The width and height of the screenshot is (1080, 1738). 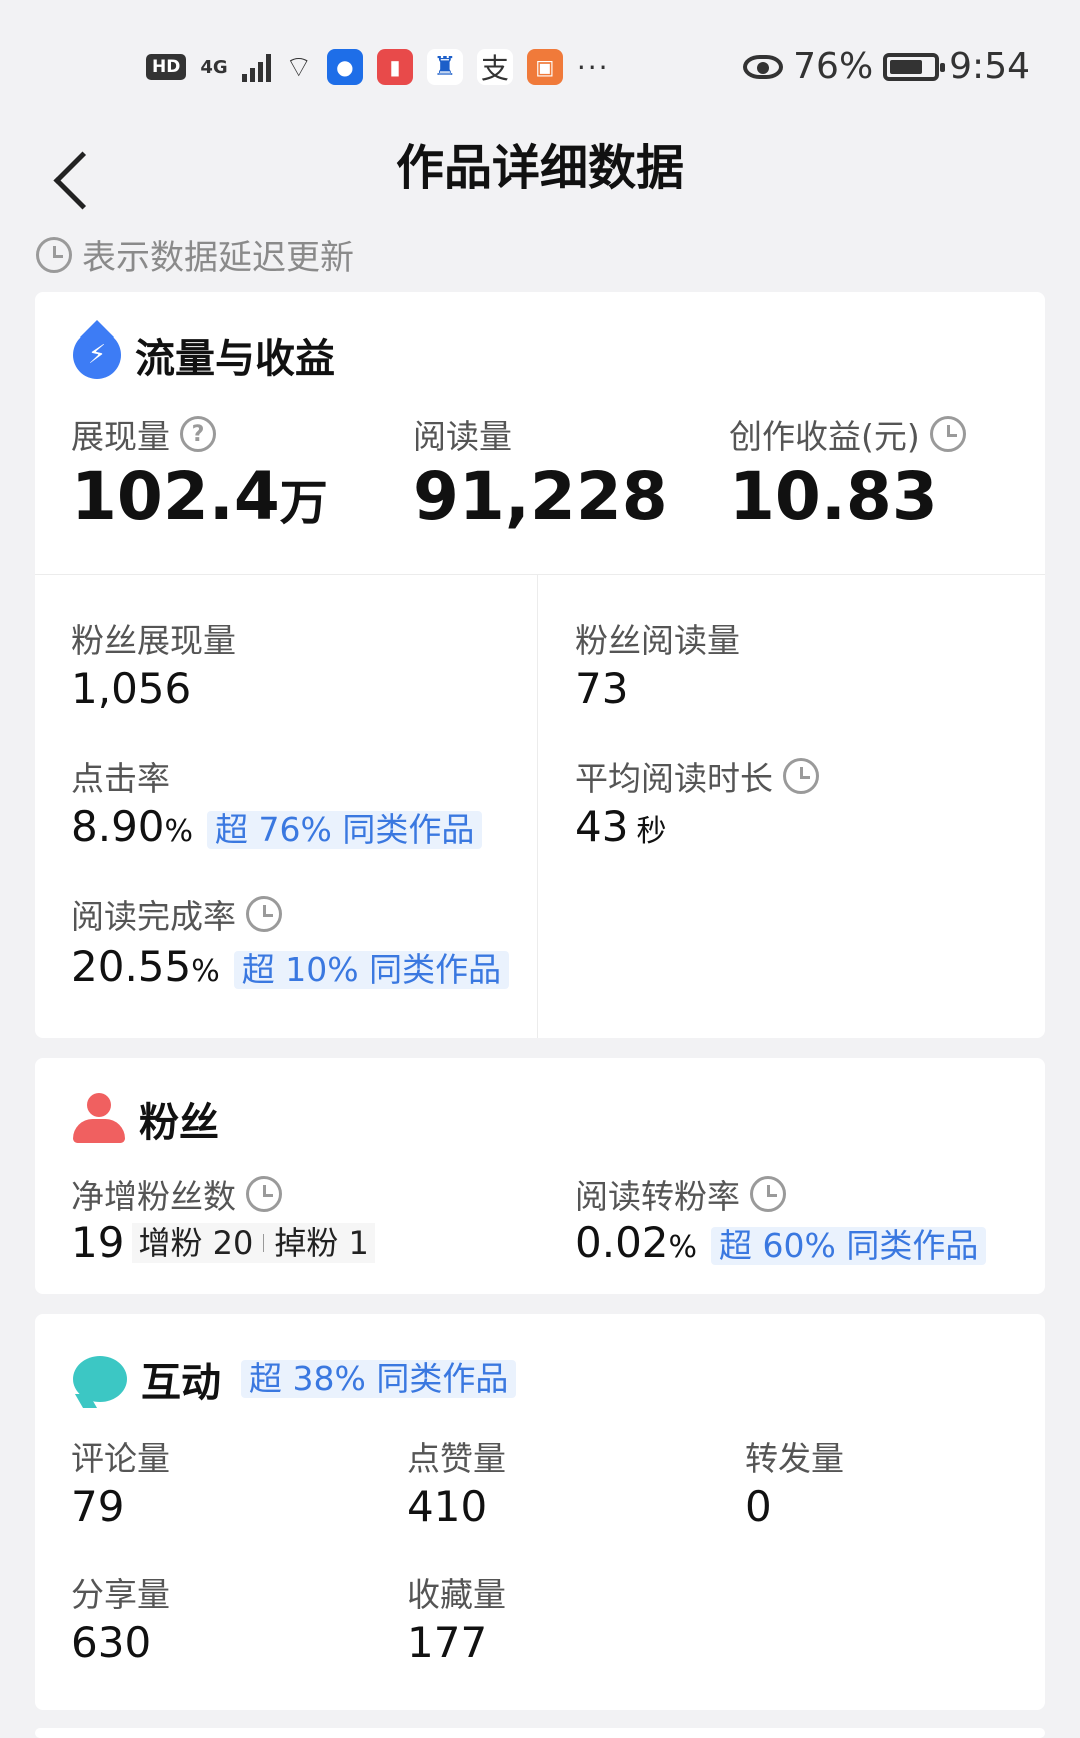 What do you see at coordinates (657, 1196) in the screenshot?
I see `conversion-label: 阅读转粉率` at bounding box center [657, 1196].